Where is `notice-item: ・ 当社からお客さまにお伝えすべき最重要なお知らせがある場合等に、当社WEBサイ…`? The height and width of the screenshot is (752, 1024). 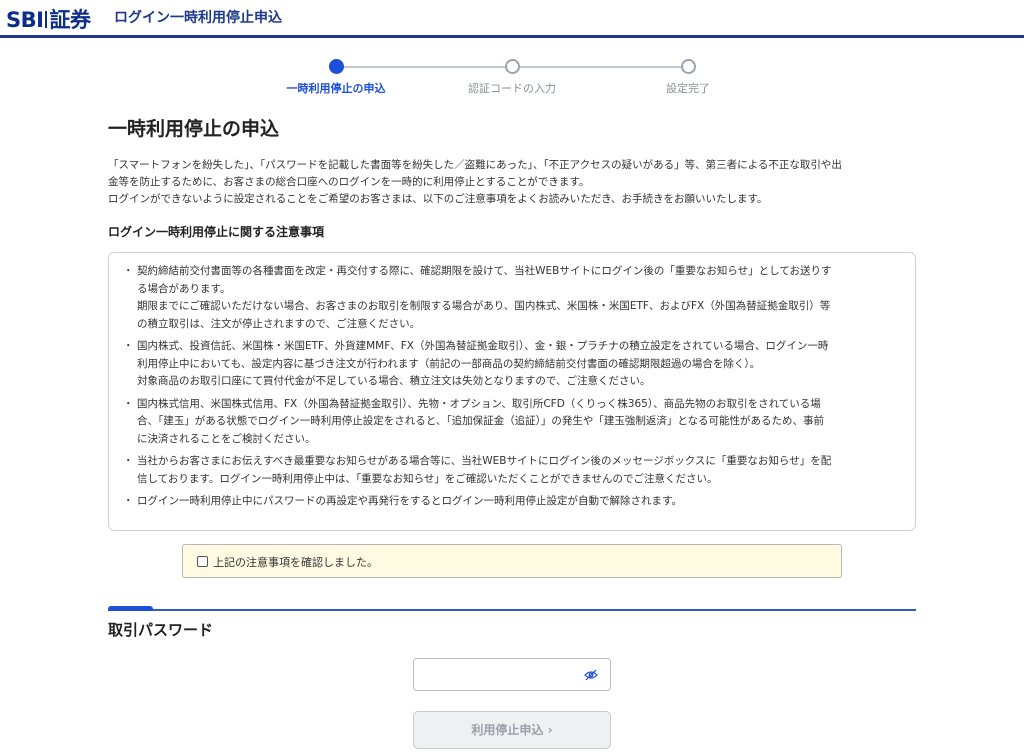
notice-item: ・ 当社からお客さまにお伝えすべき最重要なお知らせがある場合等に、当社WEBサイ… is located at coordinates (512, 470).